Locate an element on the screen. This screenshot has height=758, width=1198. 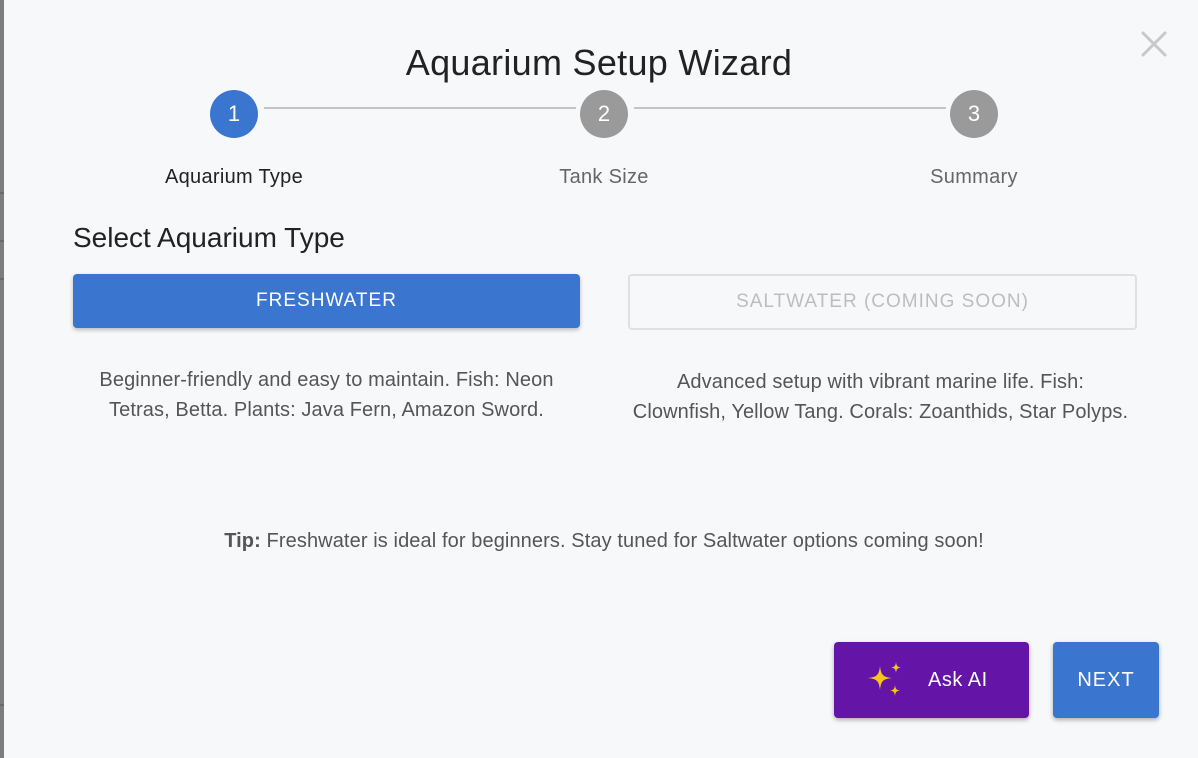
step-3-label: Summary is located at coordinates (974, 177).